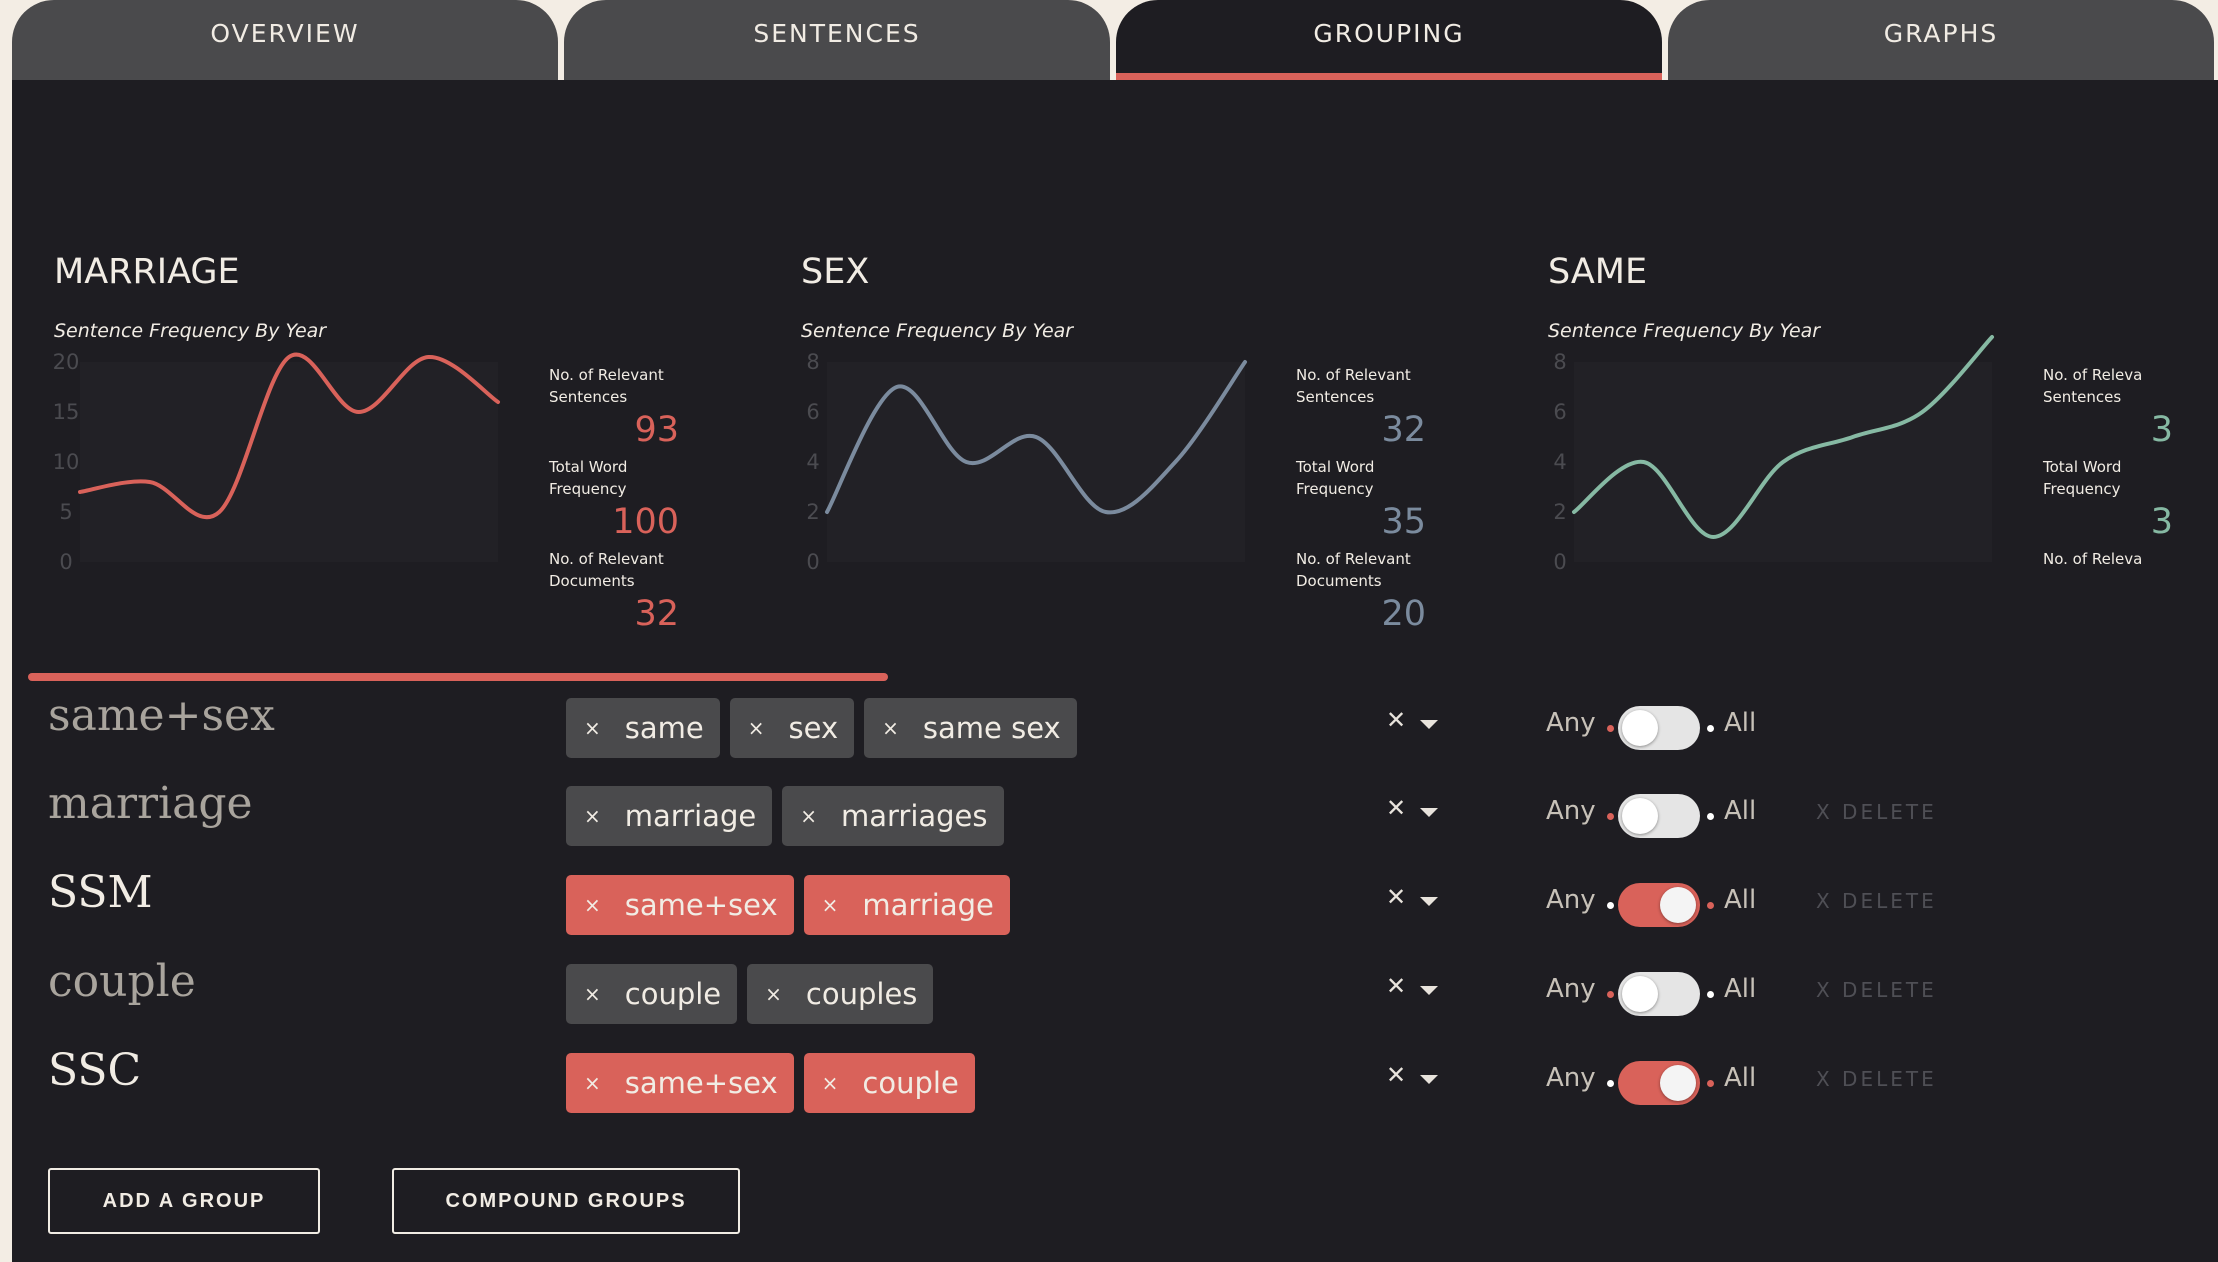 This screenshot has height=1262, width=2218. I want to click on group-name: couple, so click(122, 981).